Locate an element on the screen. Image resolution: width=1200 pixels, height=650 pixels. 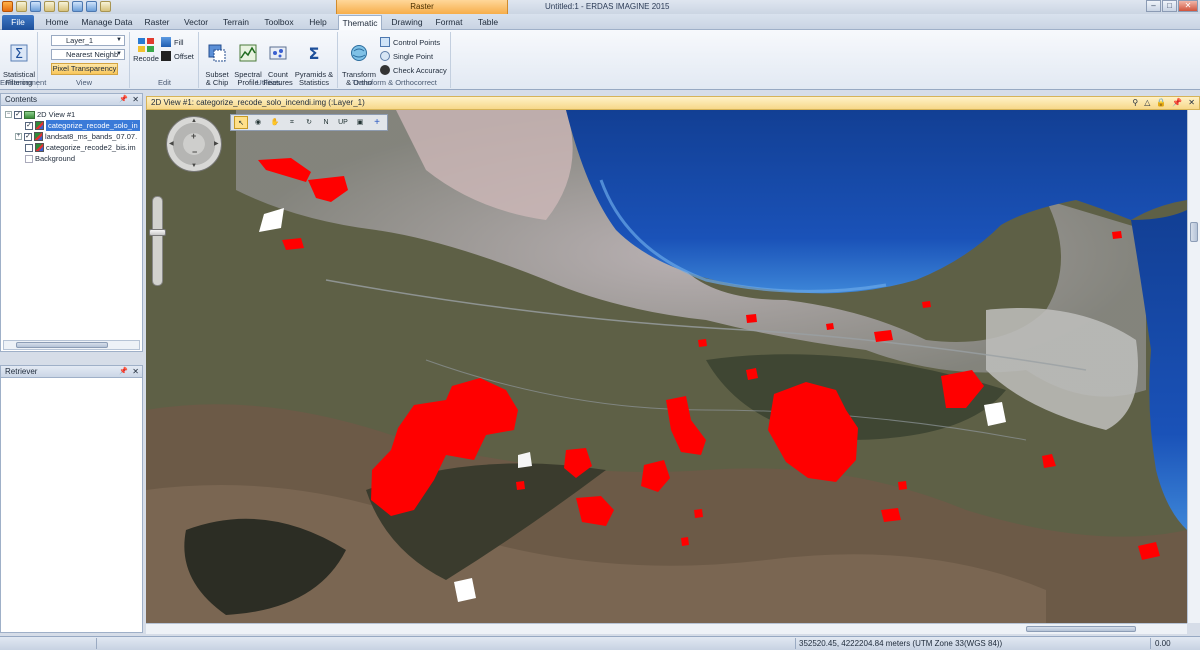
pan-up-icon: ▲ is located at coordinates (194, 121).